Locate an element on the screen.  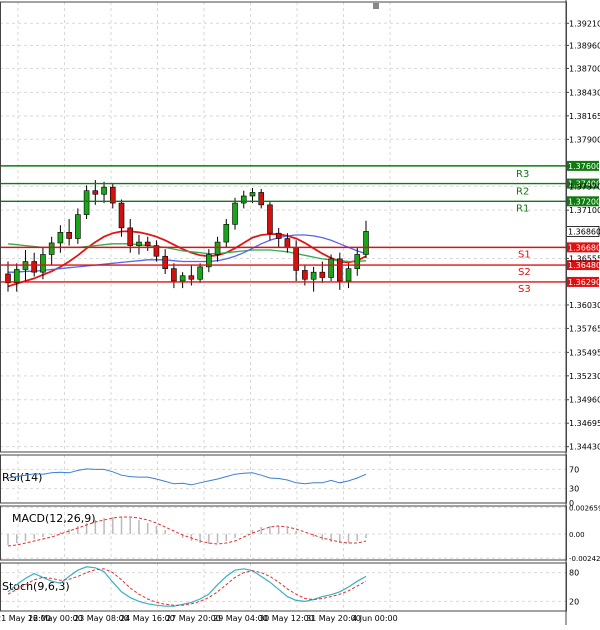
level-price-text-r3: 1.37600 is located at coordinates (584, 166).